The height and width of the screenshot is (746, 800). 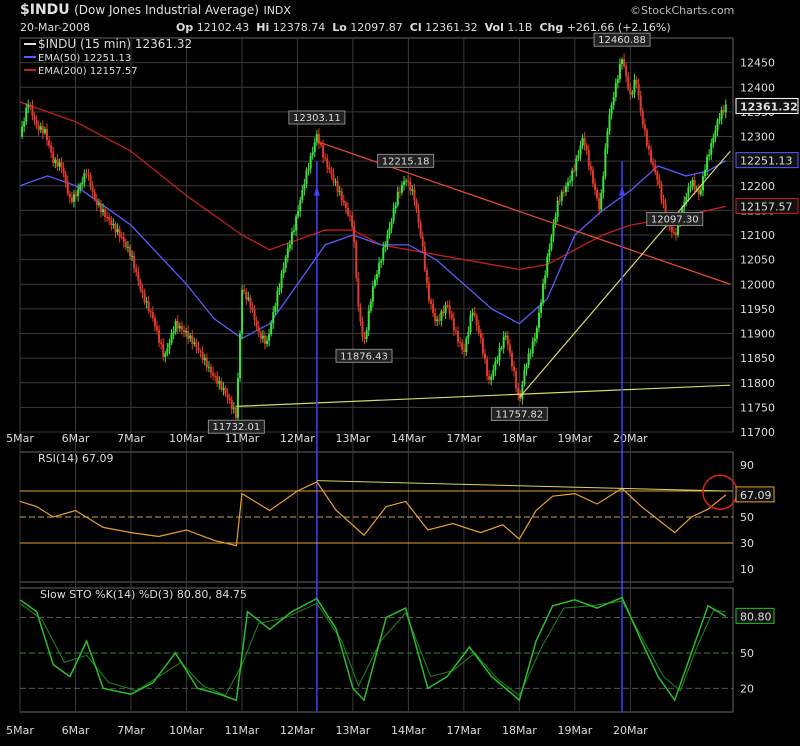 I want to click on op-label: Op, so click(x=185, y=27).